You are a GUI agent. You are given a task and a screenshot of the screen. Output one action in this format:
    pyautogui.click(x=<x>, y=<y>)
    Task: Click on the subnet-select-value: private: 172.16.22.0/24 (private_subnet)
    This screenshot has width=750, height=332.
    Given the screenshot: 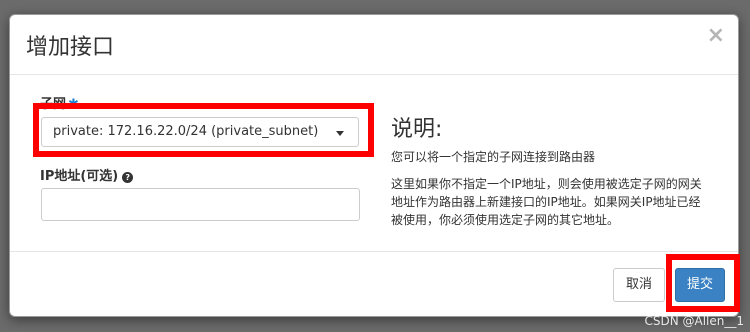 What is the action you would take?
    pyautogui.click(x=186, y=131)
    